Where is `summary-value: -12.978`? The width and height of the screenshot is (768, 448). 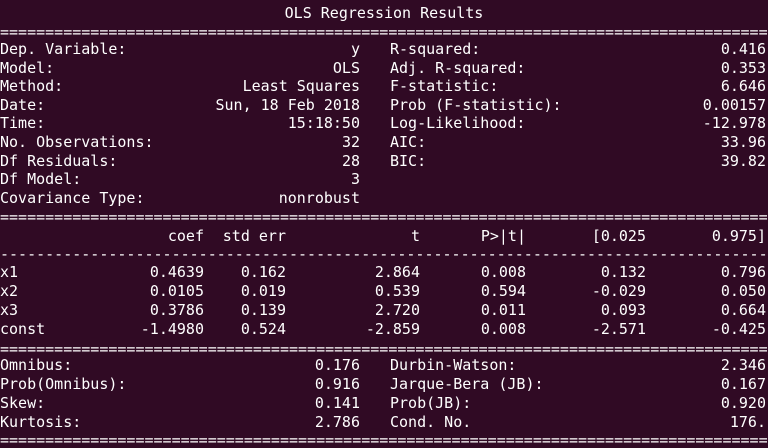 summary-value: -12.978 is located at coordinates (734, 123).